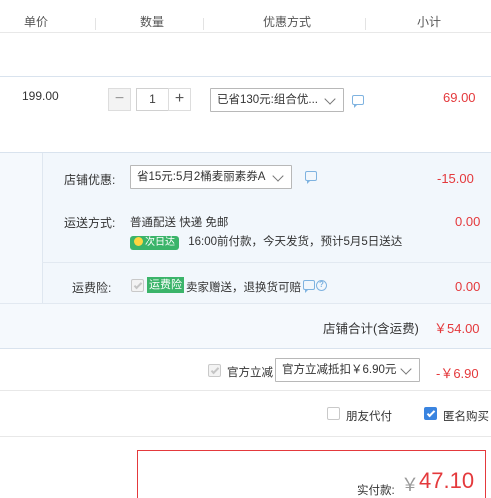 This screenshot has width=491, height=498. I want to click on shop-discount-select: 省15元:5月2桶麦丽素券A, so click(211, 177).